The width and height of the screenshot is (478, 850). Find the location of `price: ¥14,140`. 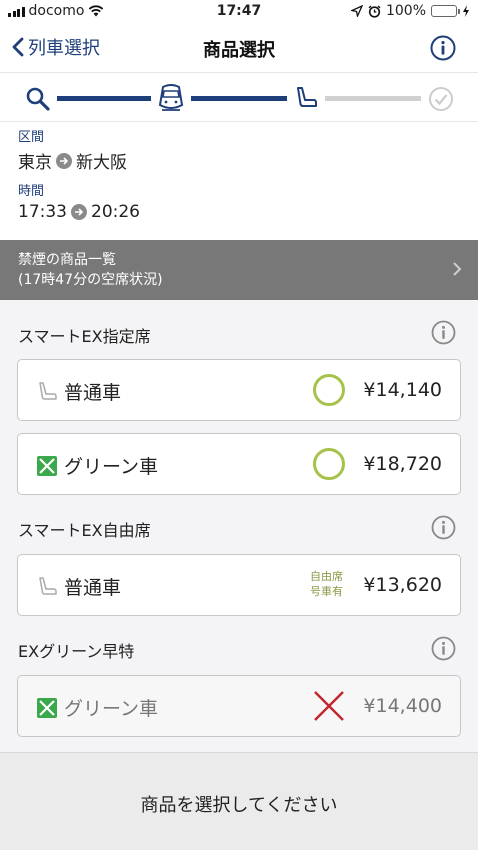

price: ¥14,140 is located at coordinates (402, 390).